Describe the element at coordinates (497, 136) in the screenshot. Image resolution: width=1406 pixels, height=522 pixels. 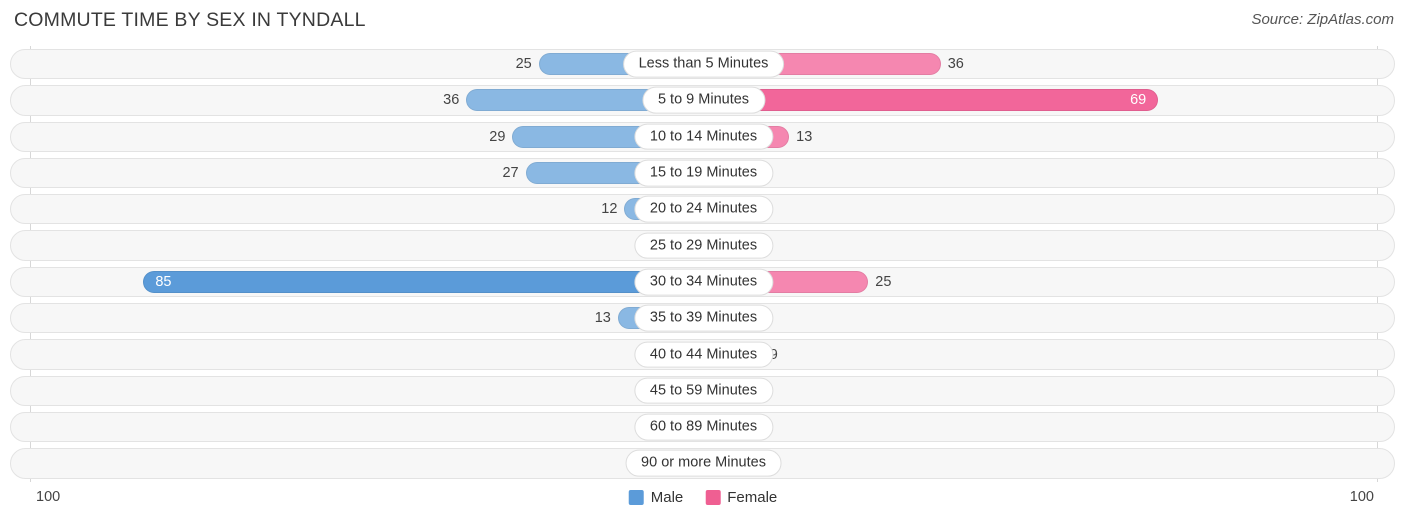
I see `male-value-label: 29` at that location.